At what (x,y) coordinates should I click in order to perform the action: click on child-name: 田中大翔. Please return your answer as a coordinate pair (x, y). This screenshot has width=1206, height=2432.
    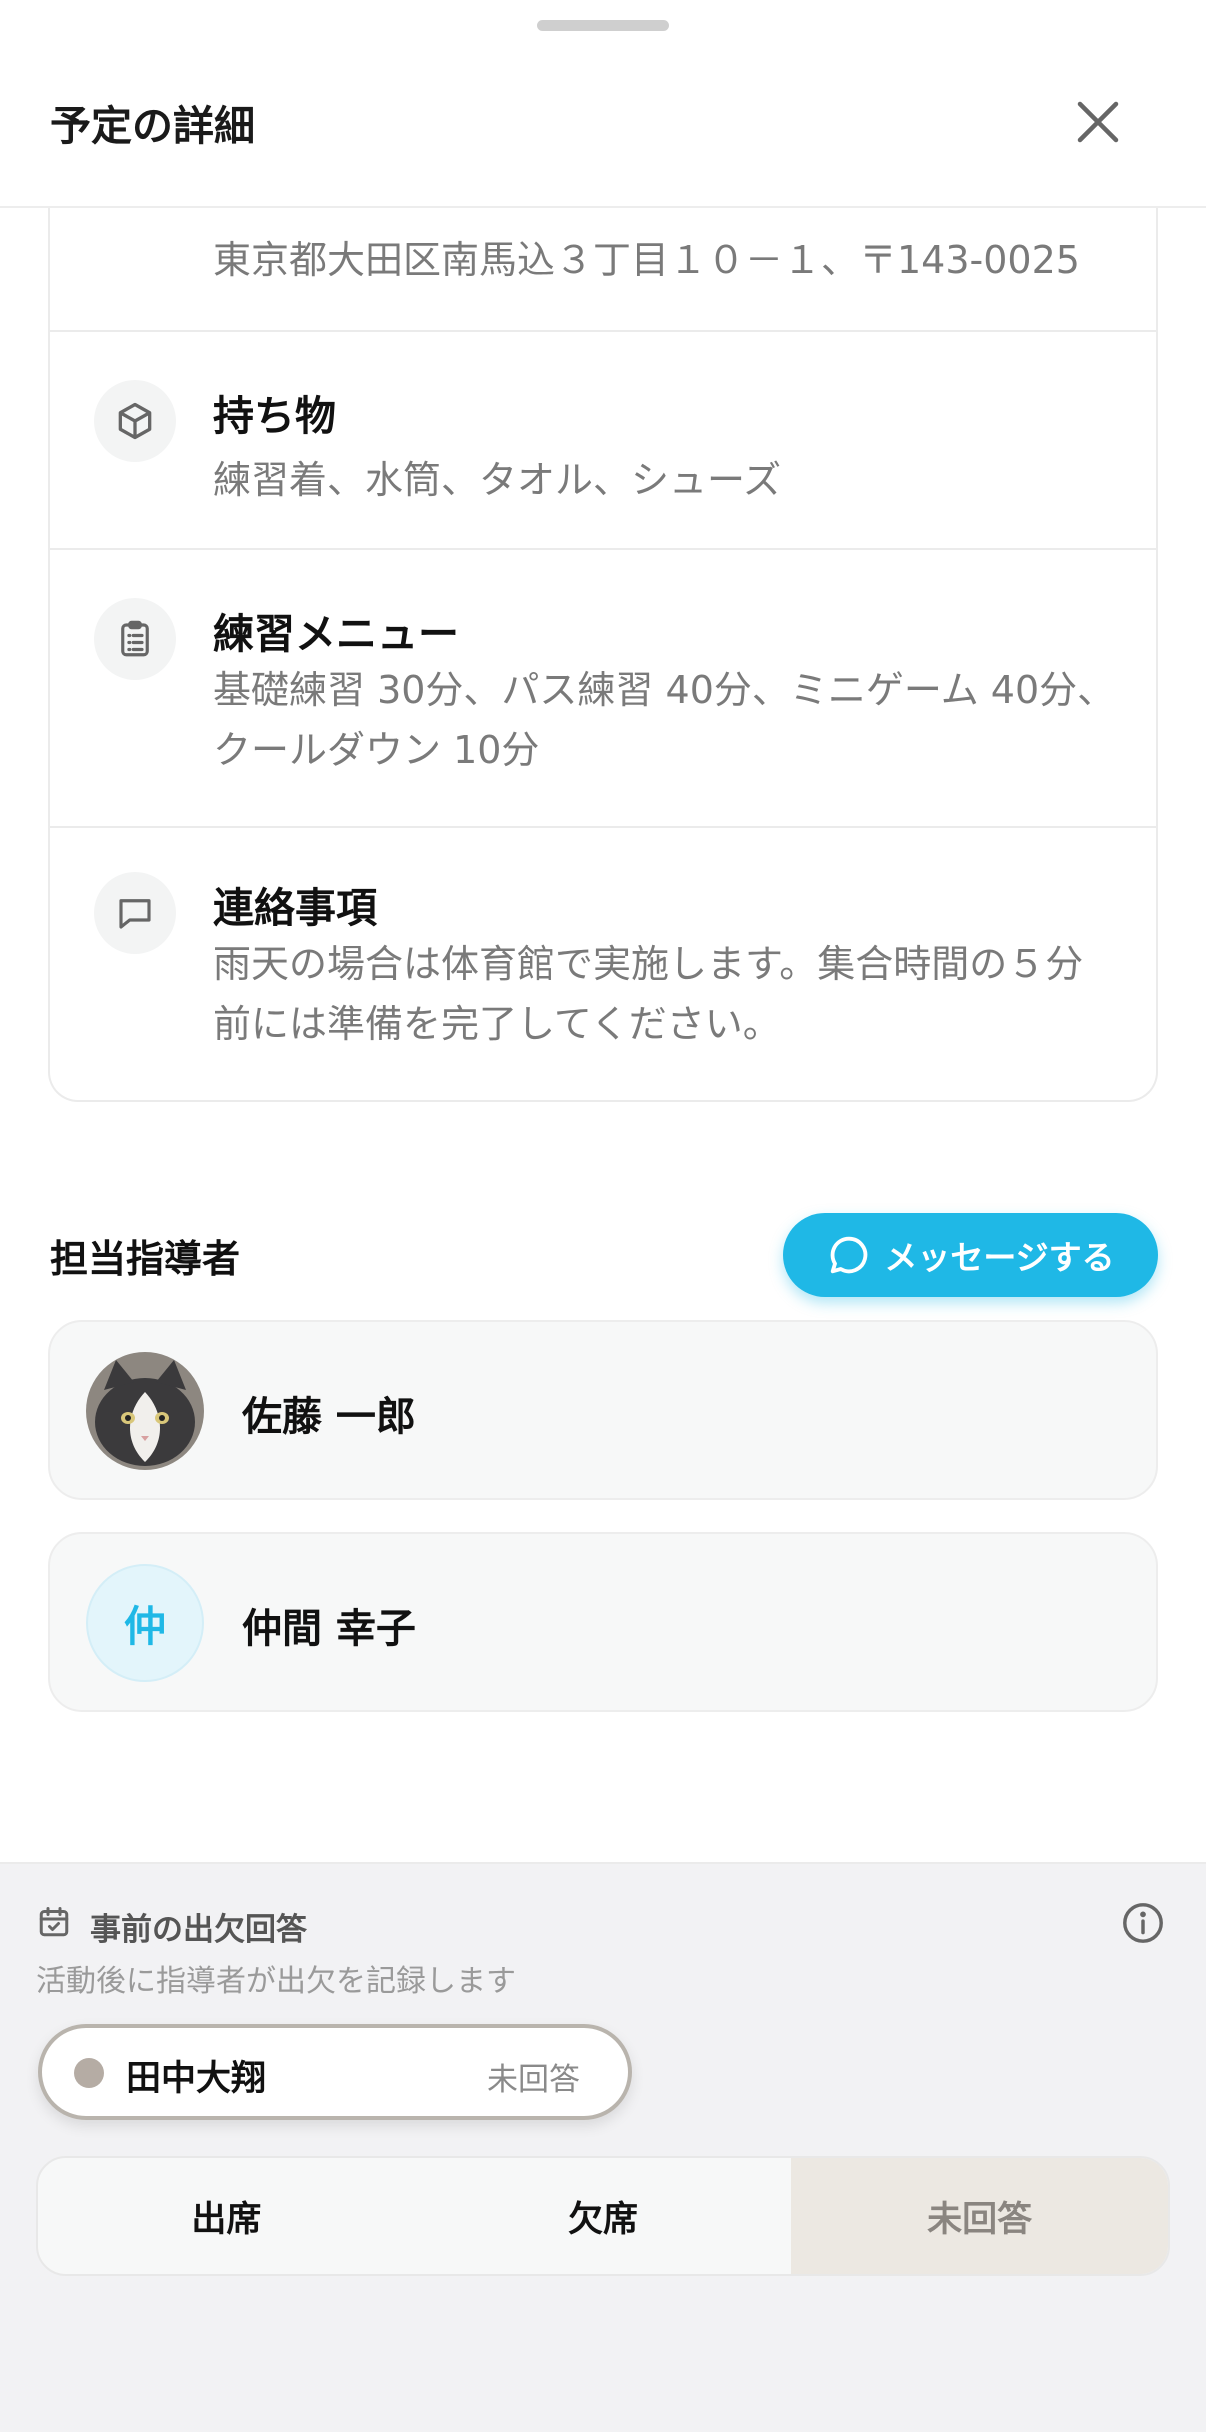
    Looking at the image, I should click on (196, 2079).